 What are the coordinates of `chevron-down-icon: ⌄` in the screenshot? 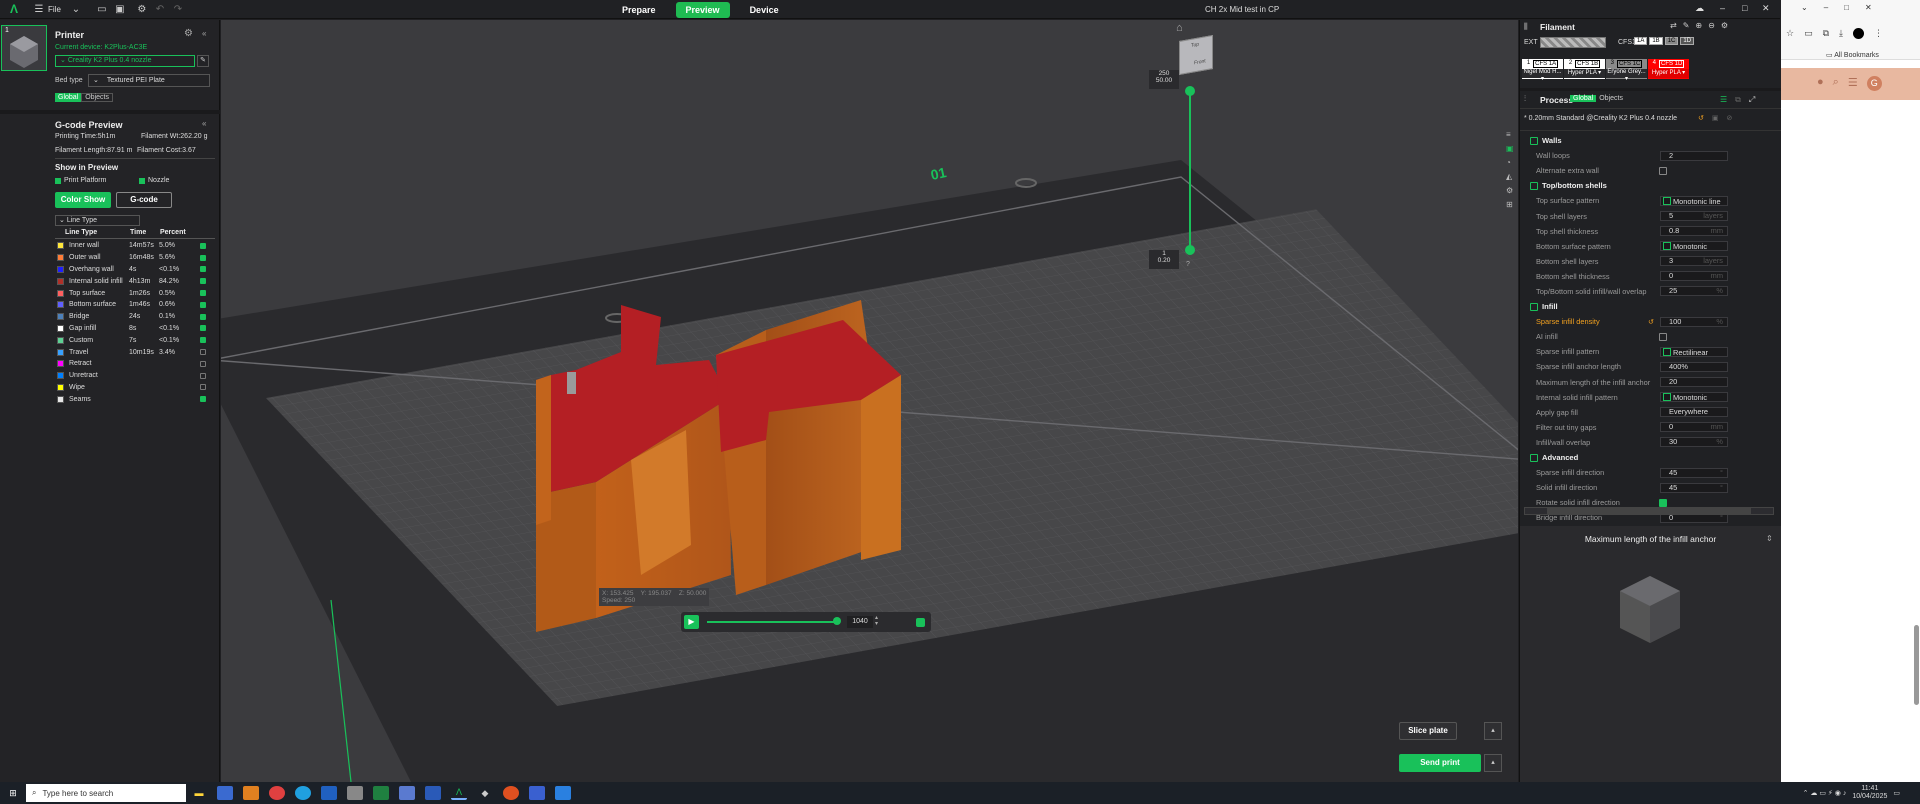 It's located at (76, 9).